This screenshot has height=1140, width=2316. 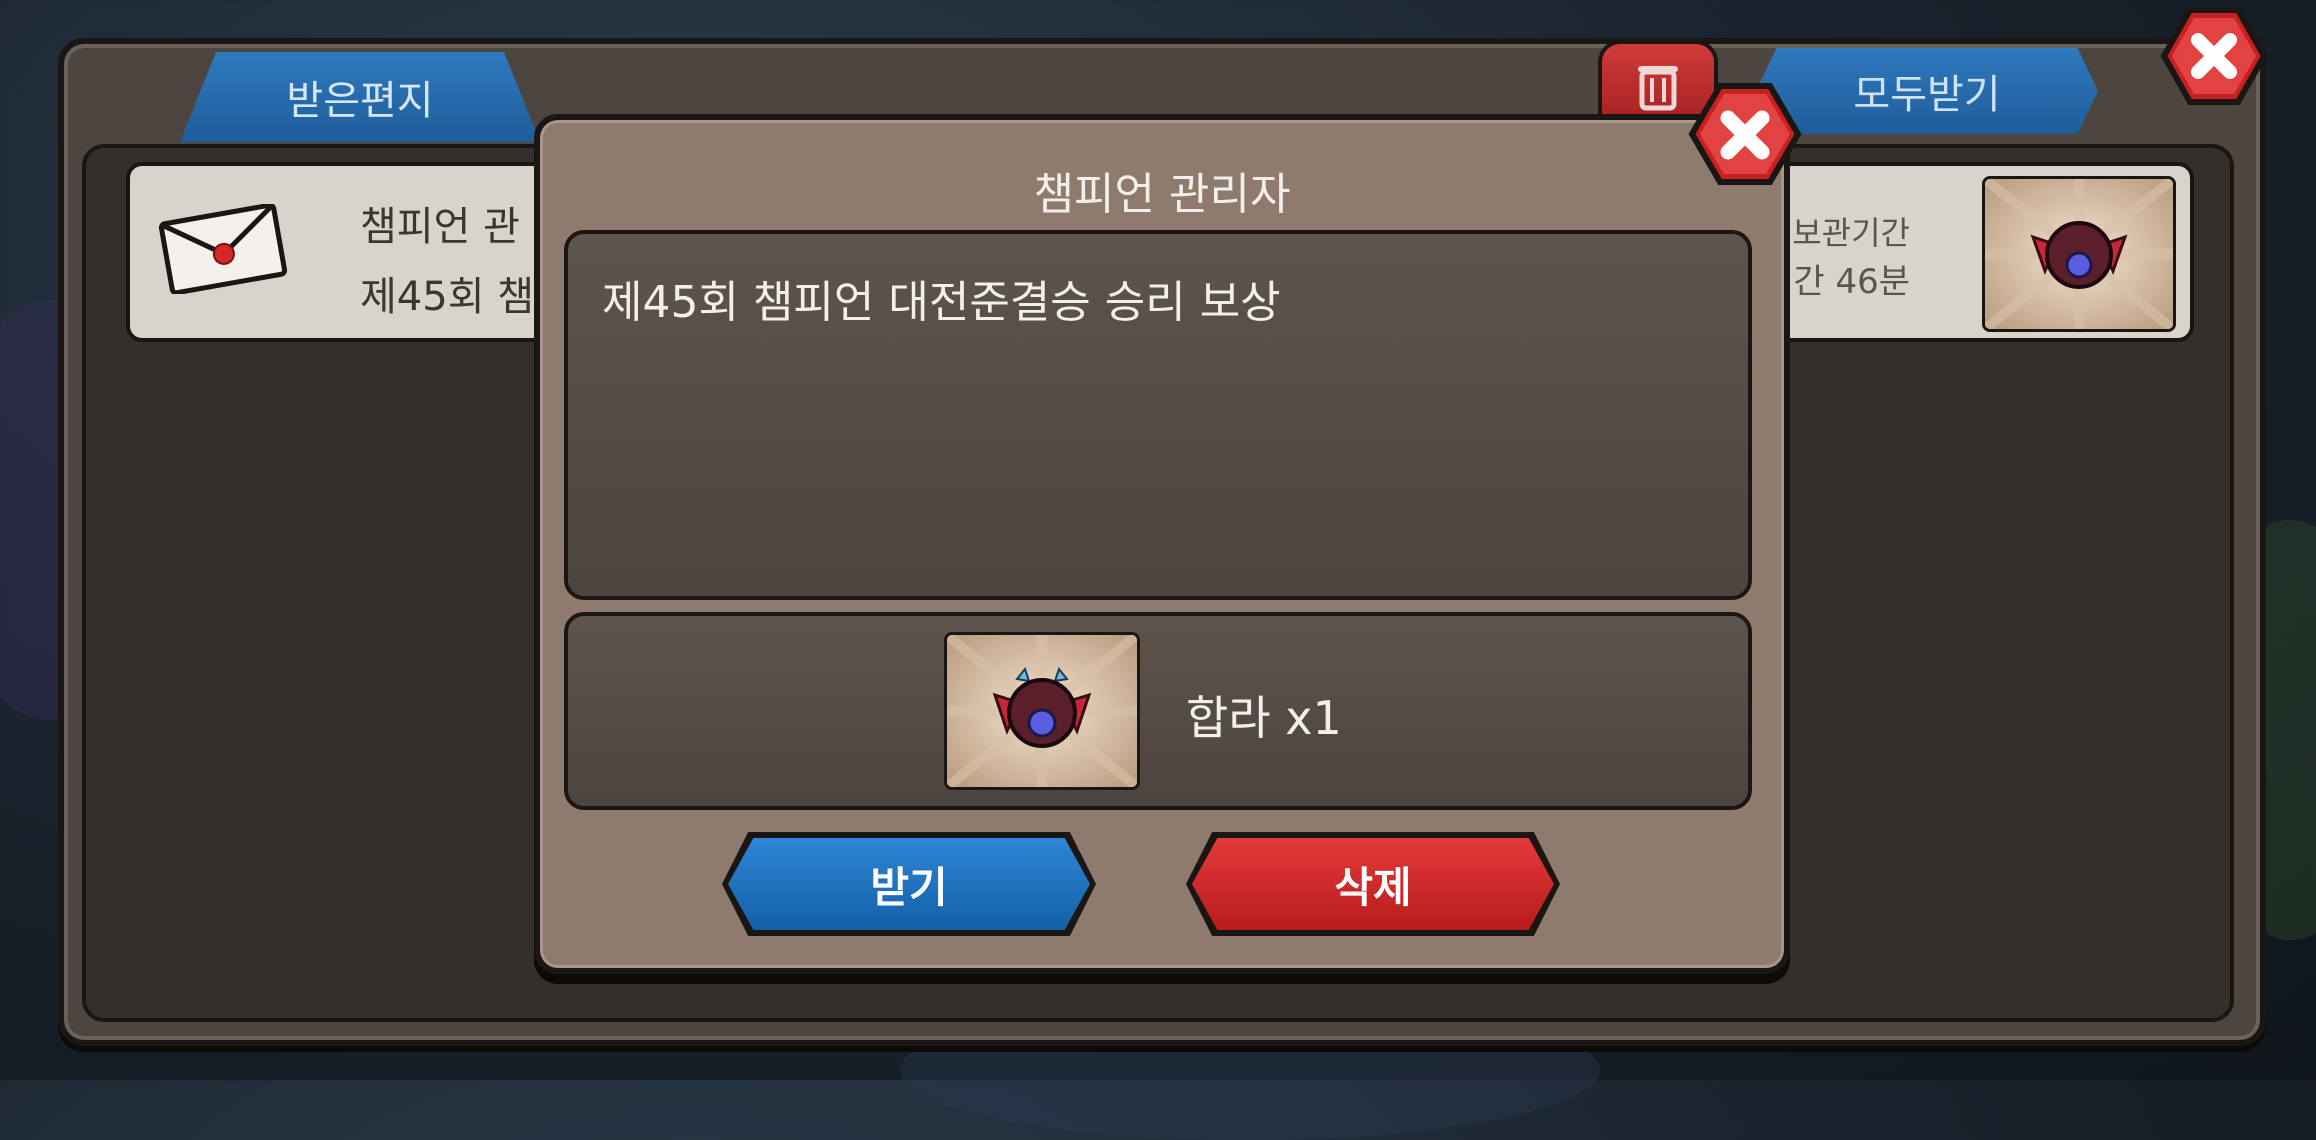 I want to click on reward-label: 합라 x1, so click(x=1264, y=718).